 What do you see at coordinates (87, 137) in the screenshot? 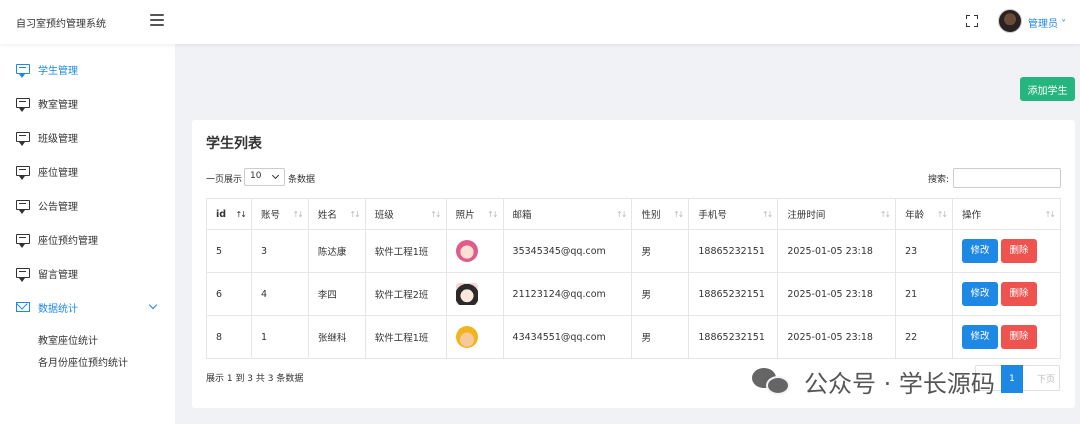
I see `sidebar-item-classes: 班级管理` at bounding box center [87, 137].